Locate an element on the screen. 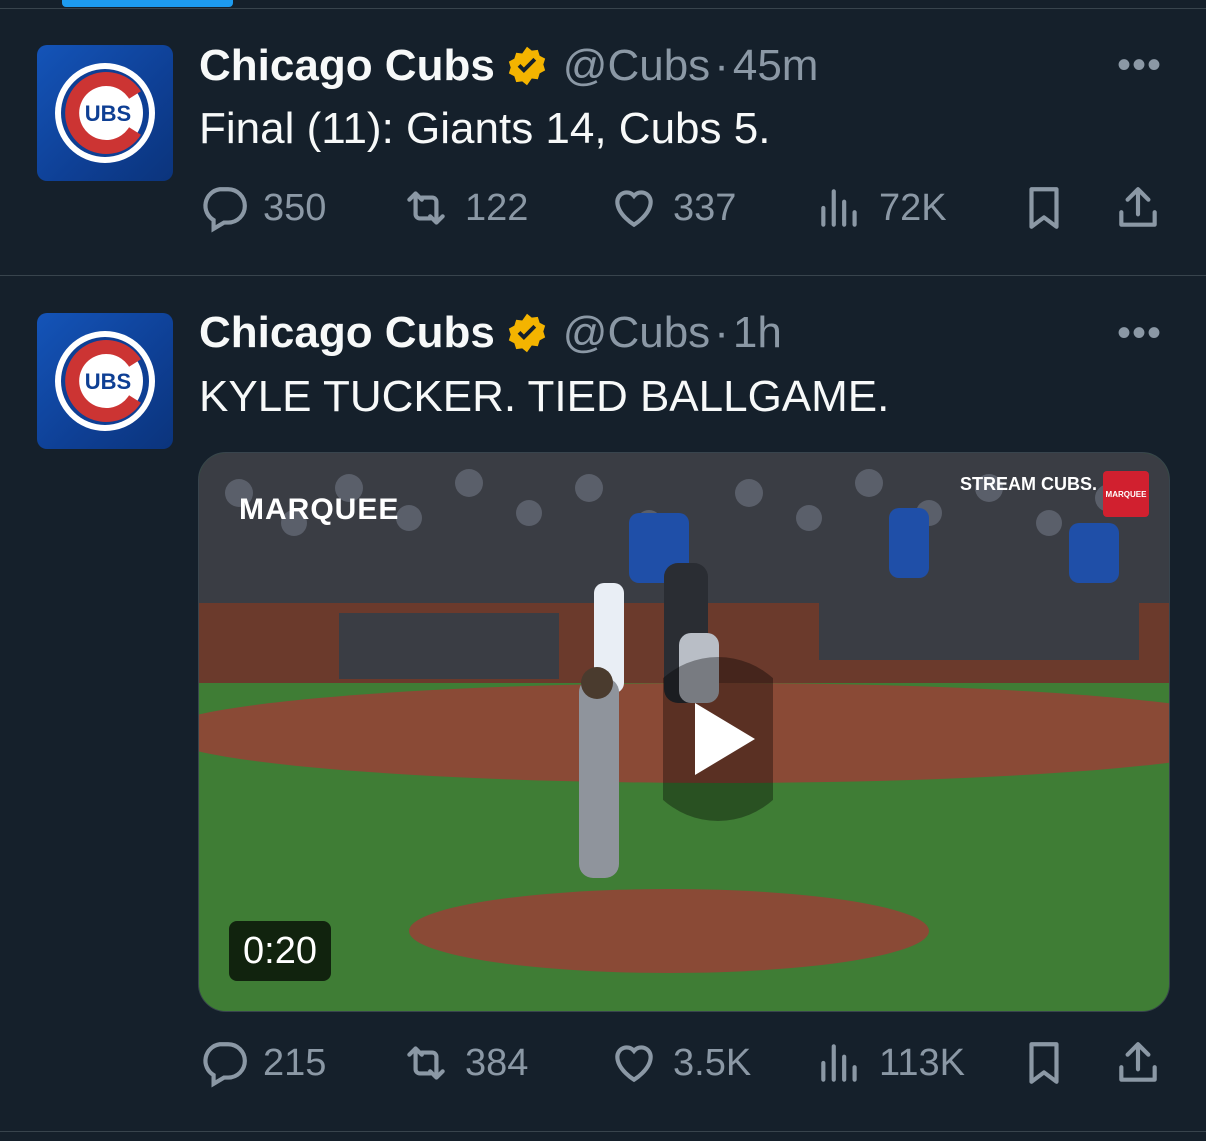  video-duration: 0:20 is located at coordinates (280, 951).